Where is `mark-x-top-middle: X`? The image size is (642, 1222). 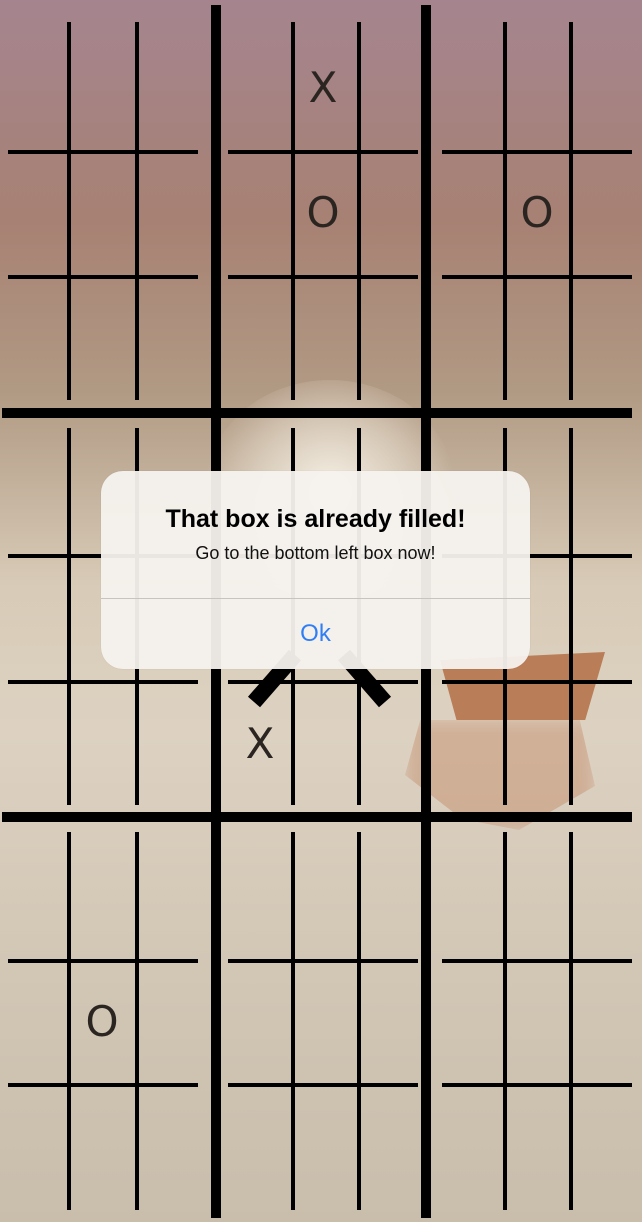
mark-x-top-middle: X is located at coordinates (323, 87).